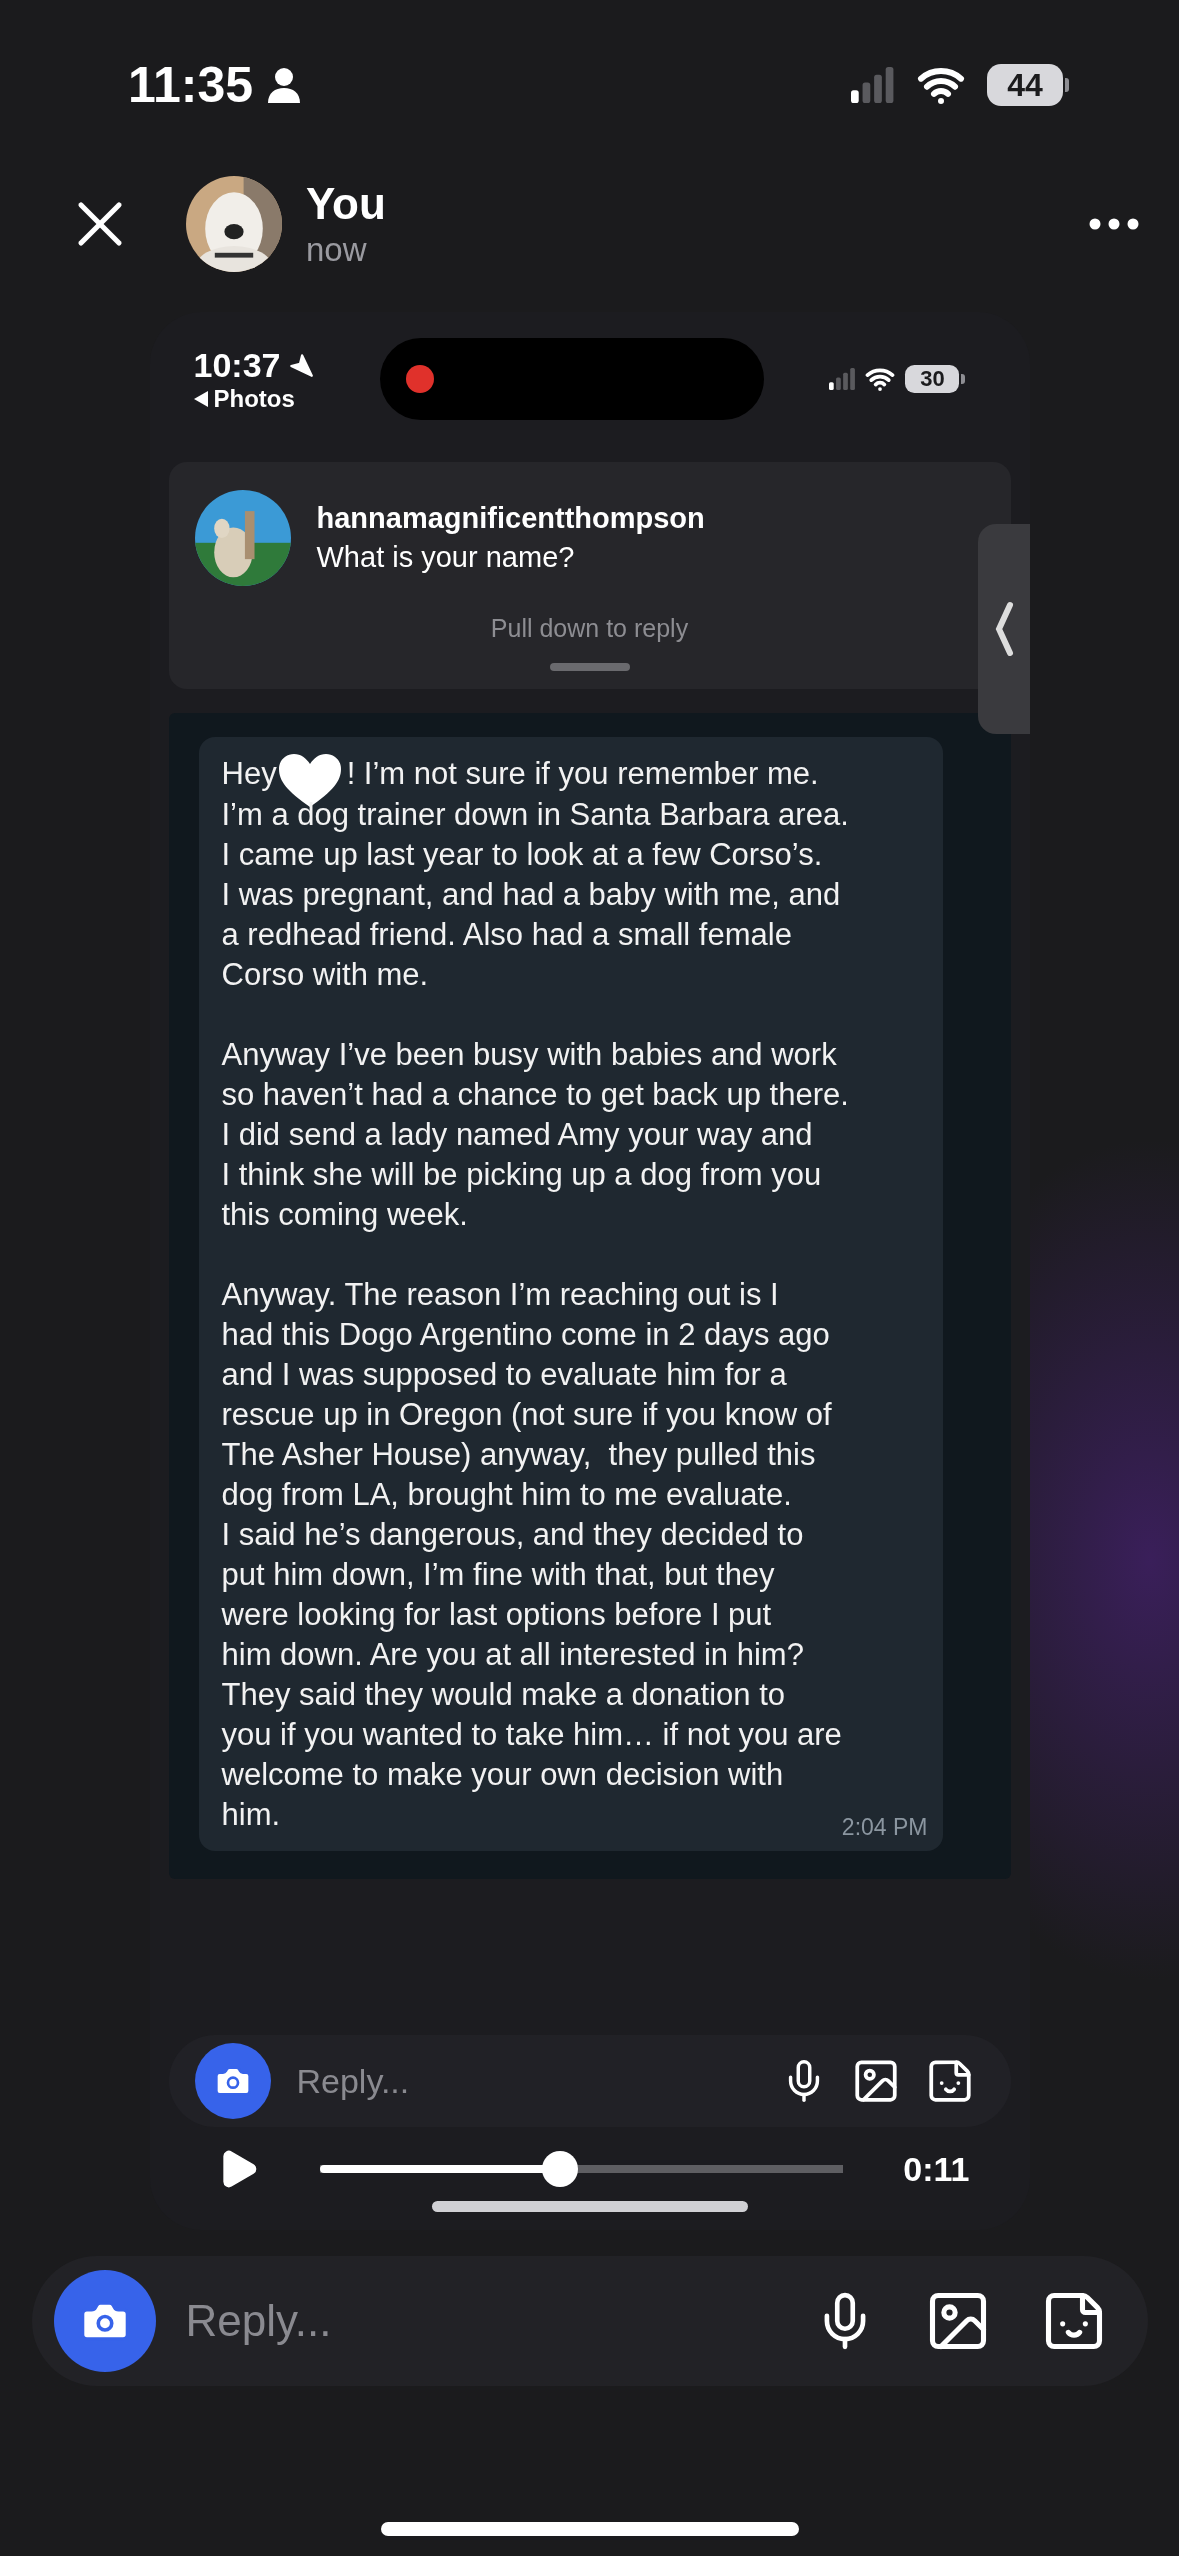 The image size is (1179, 2556). I want to click on message-time: 2:04 PM, so click(884, 1827).